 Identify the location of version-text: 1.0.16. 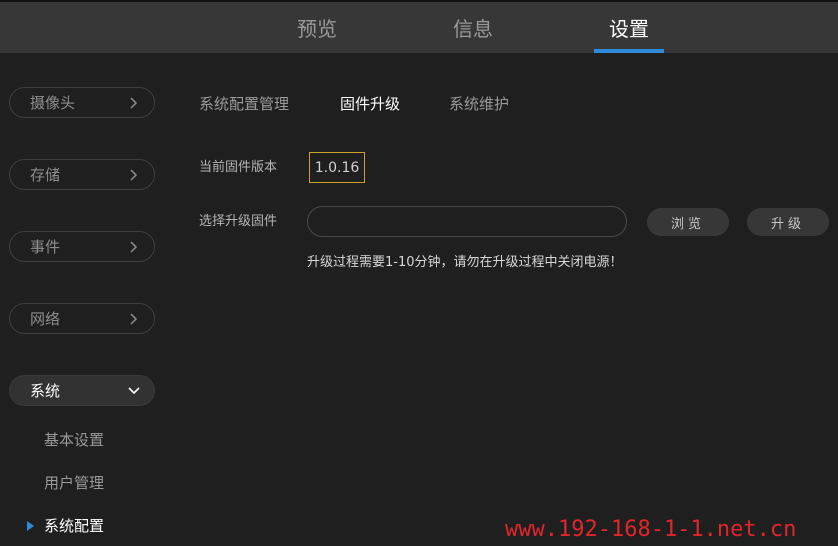
(337, 167).